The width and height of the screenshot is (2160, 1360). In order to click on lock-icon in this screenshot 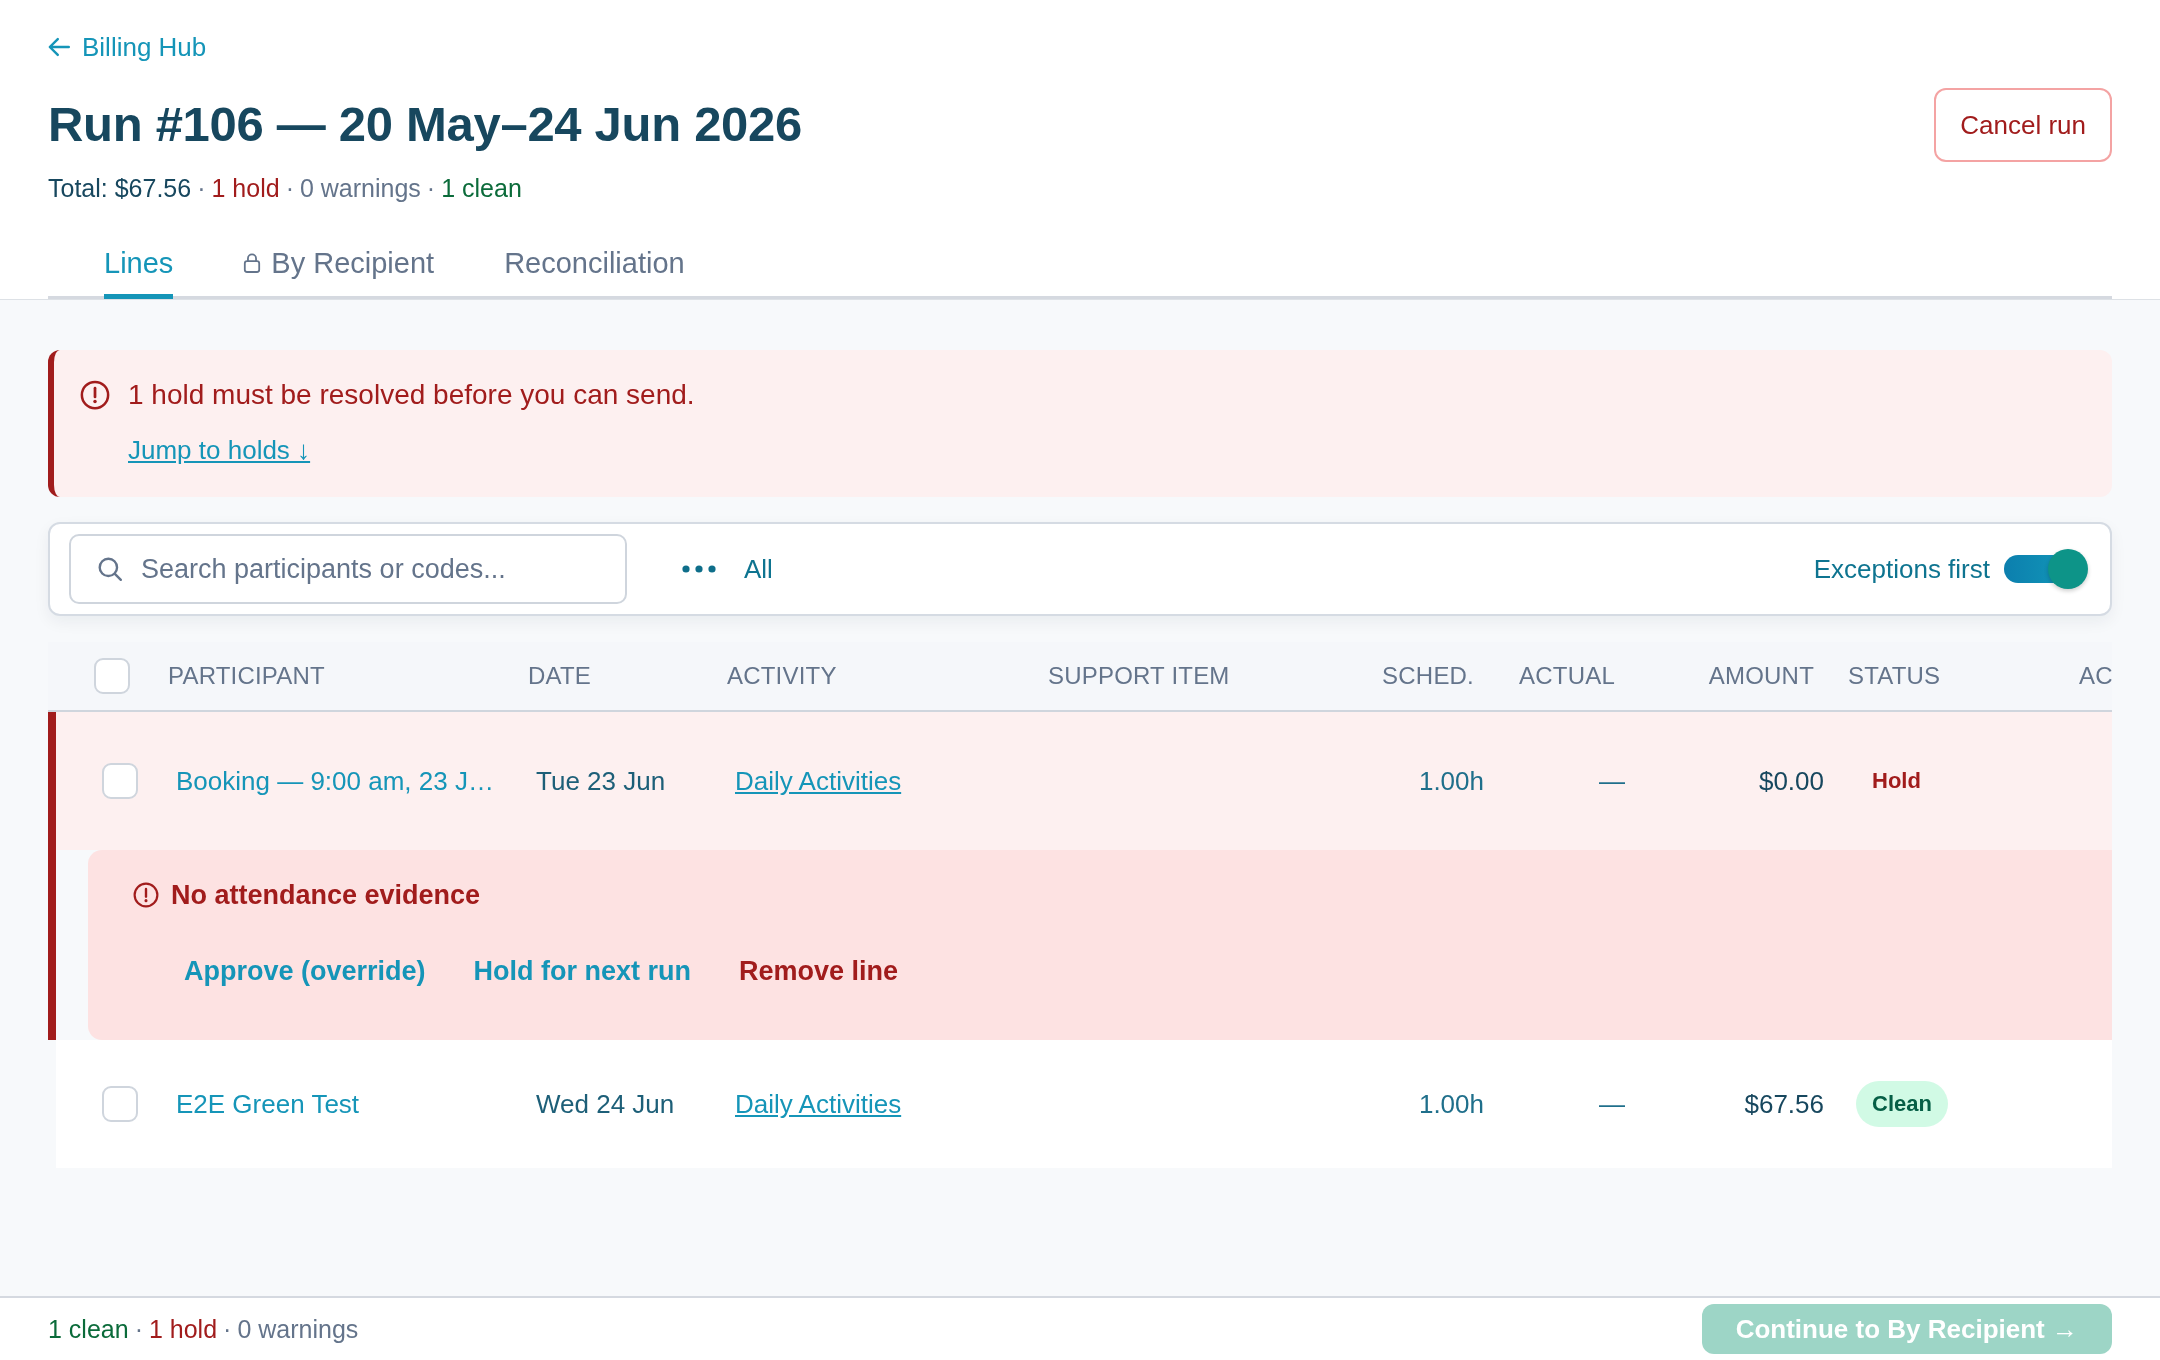, I will do `click(252, 263)`.